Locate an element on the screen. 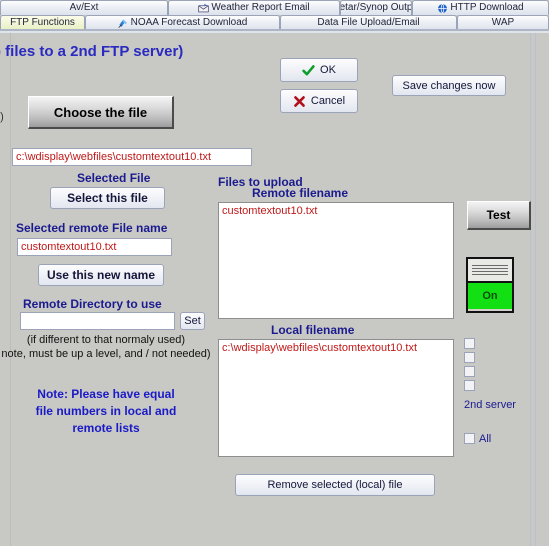 The image size is (549, 546). list-item: customtextout10.txt is located at coordinates (336, 211).